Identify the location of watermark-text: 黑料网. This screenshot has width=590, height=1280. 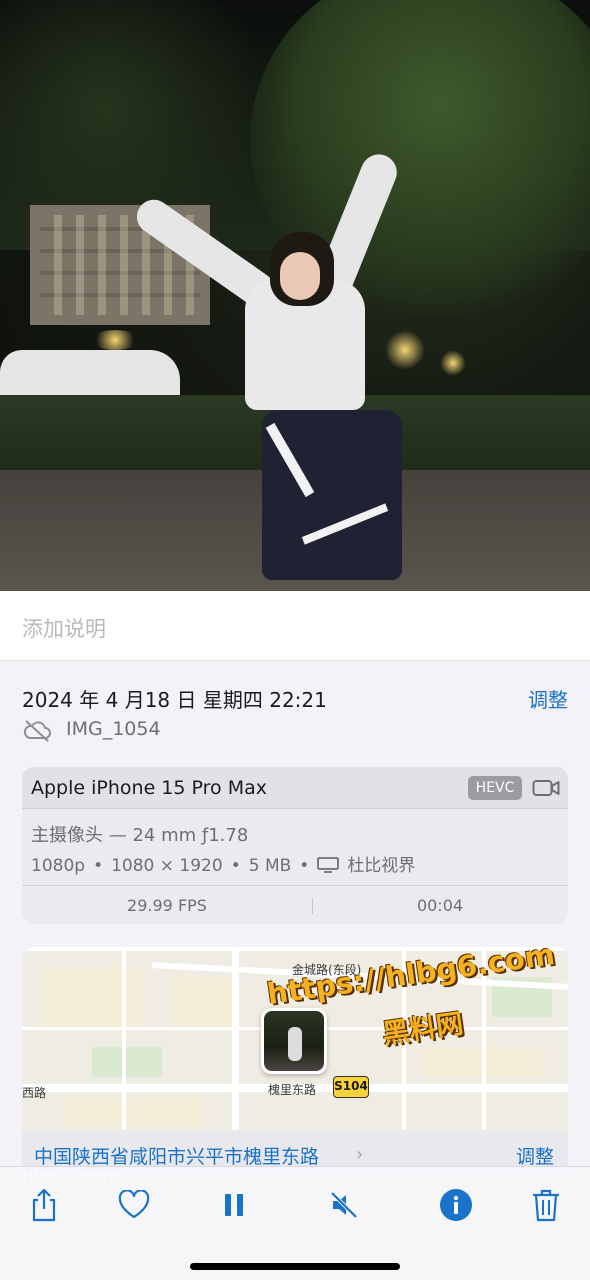
(423, 1029).